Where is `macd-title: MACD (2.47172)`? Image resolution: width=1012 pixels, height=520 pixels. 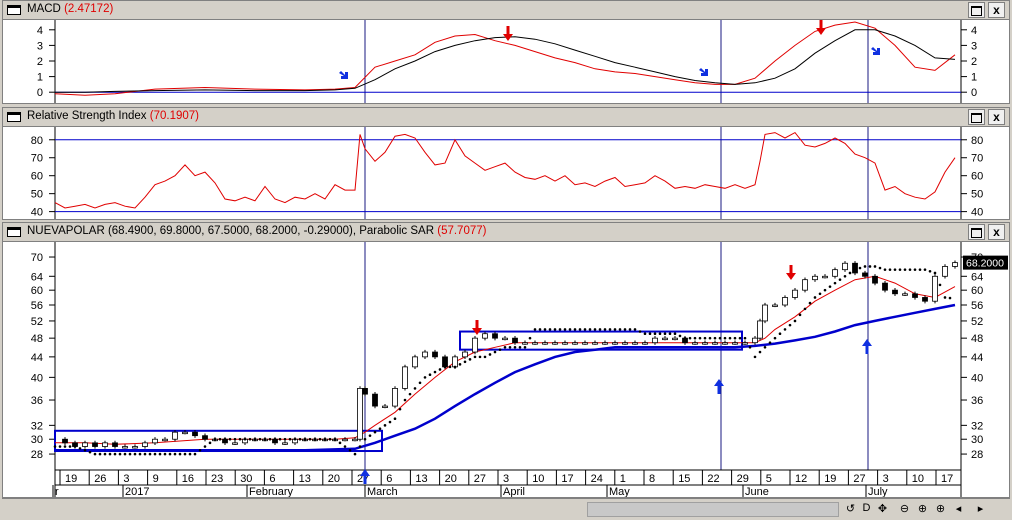
macd-title: MACD (2.47172) is located at coordinates (70, 9).